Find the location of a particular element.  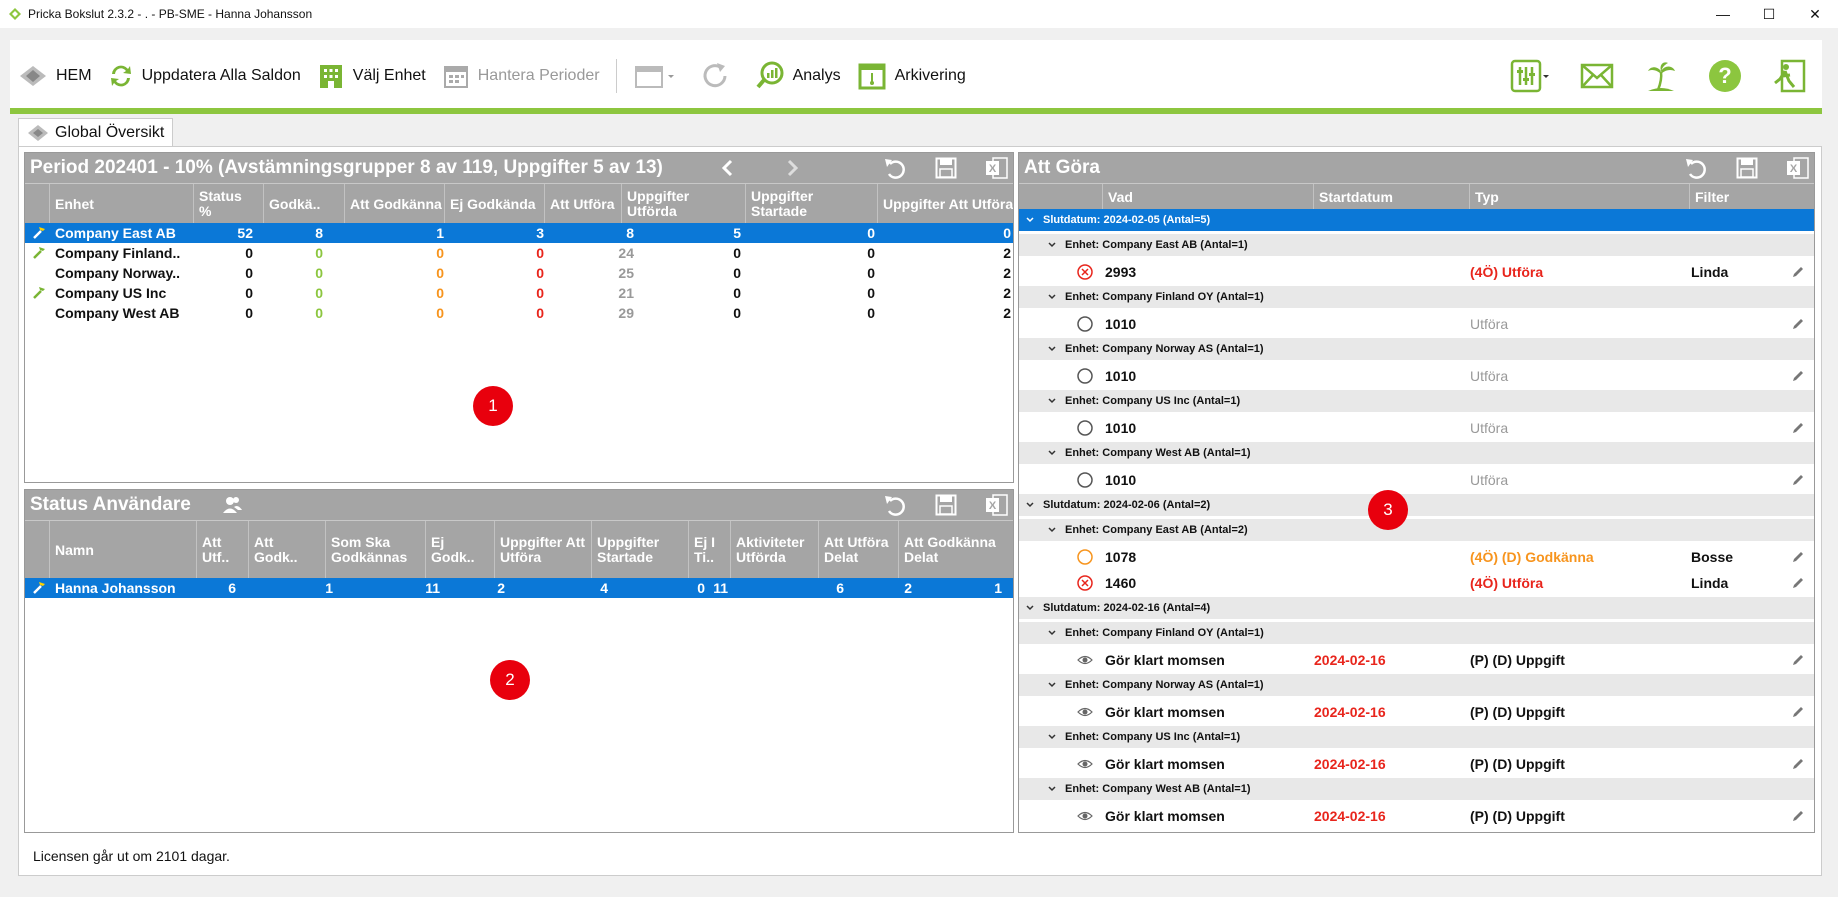

col-aktiviteter-utforda: Aktiviteter Utförda is located at coordinates (777, 550).